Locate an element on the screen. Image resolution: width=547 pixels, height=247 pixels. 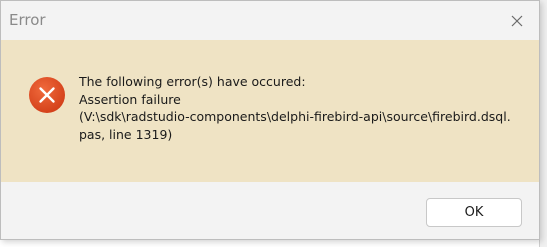
ok-button: OK is located at coordinates (474, 212).